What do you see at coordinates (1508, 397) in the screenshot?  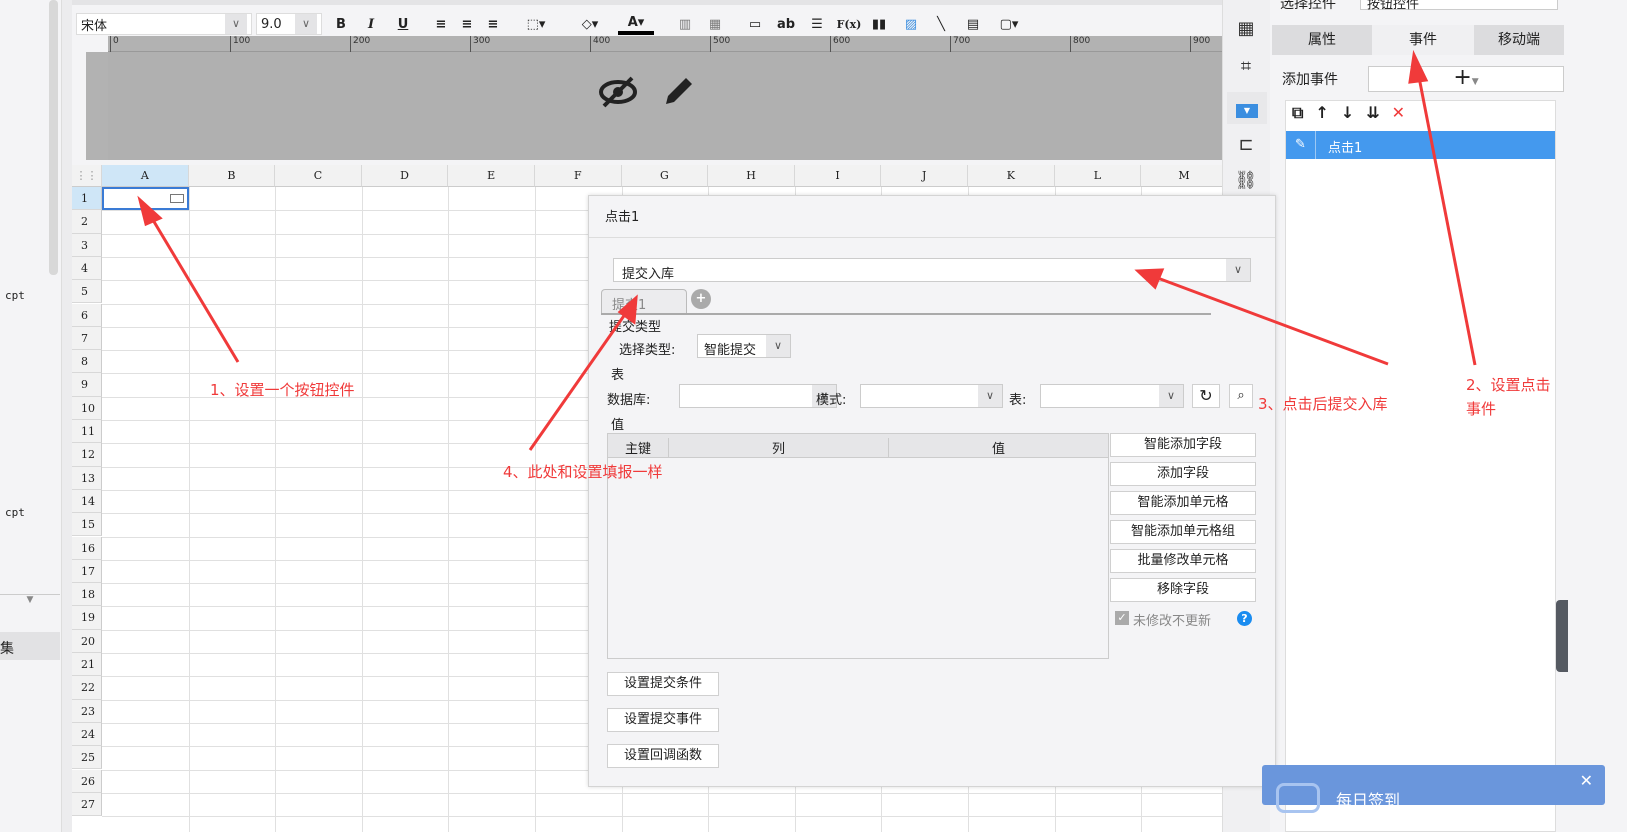 I see `annotation-2: 2、设置点击事件` at bounding box center [1508, 397].